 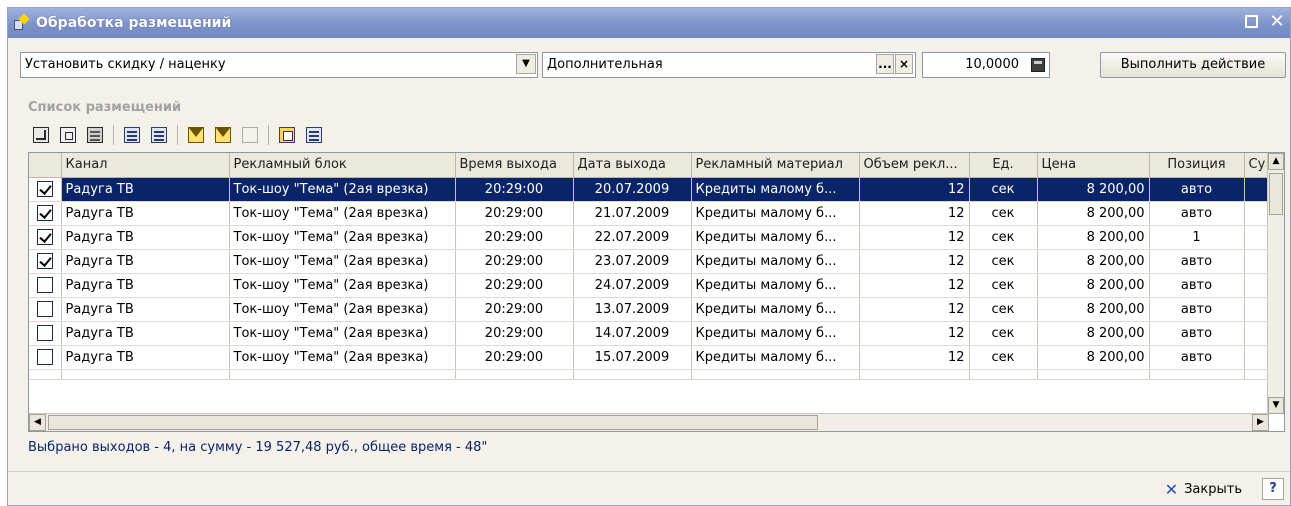 I want to click on app-icon, so click(x=21, y=22).